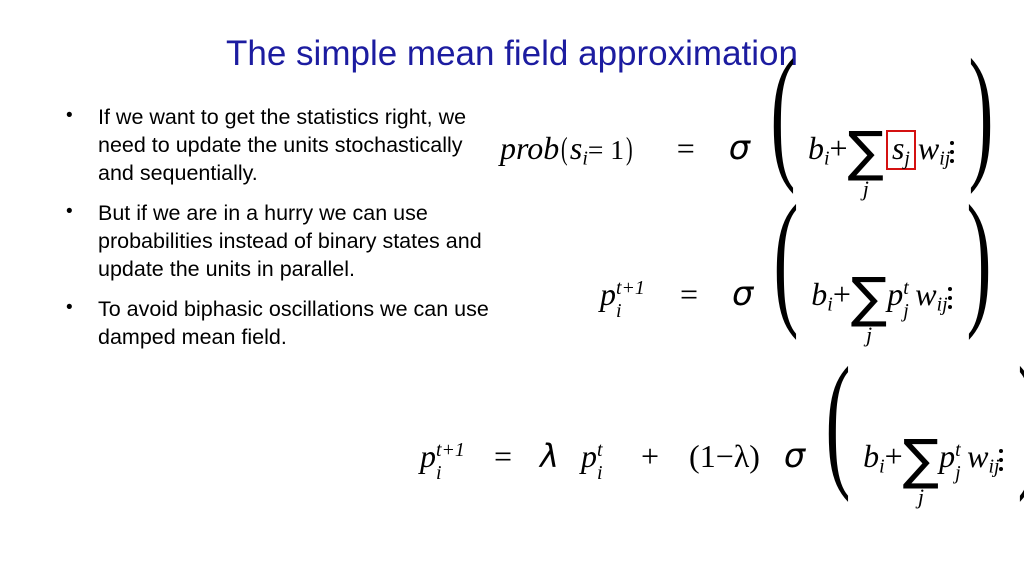  What do you see at coordinates (928, 148) in the screenshot?
I see `eq1-weight-var: w` at bounding box center [928, 148].